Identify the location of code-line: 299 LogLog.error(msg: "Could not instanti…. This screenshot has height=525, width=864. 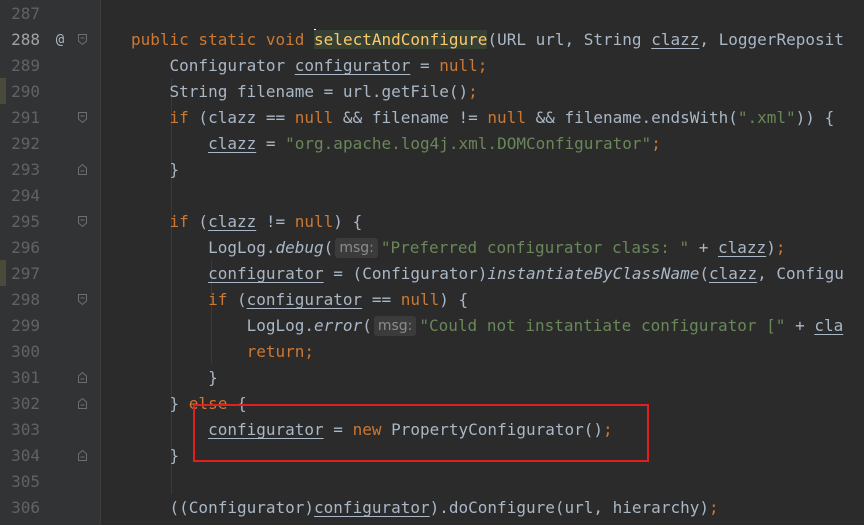
(432, 326).